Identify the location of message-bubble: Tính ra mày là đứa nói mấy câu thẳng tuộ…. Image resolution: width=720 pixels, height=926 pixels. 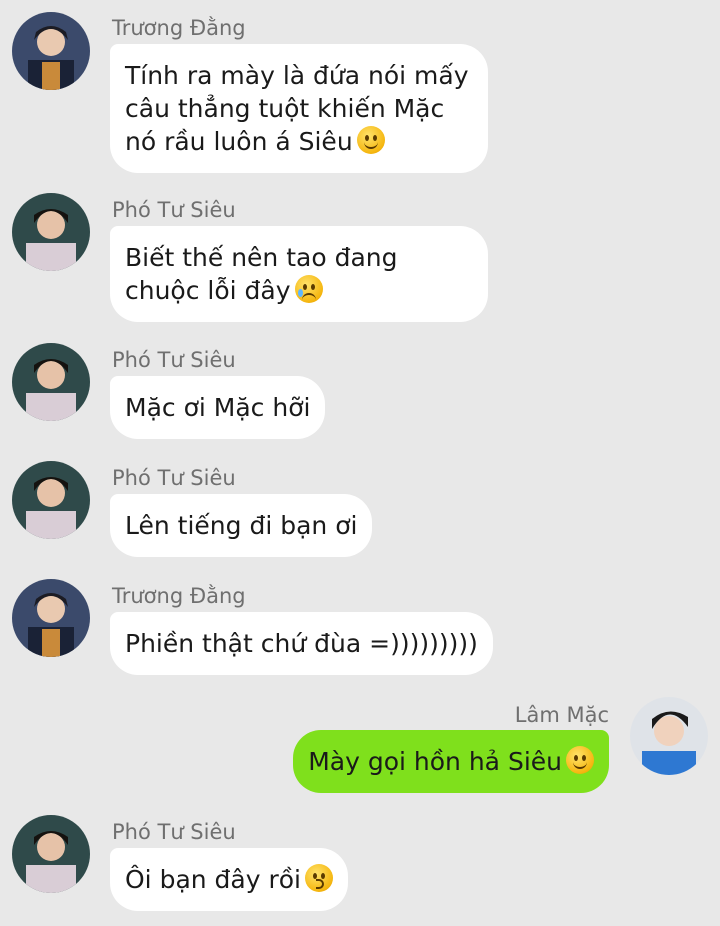
(299, 108).